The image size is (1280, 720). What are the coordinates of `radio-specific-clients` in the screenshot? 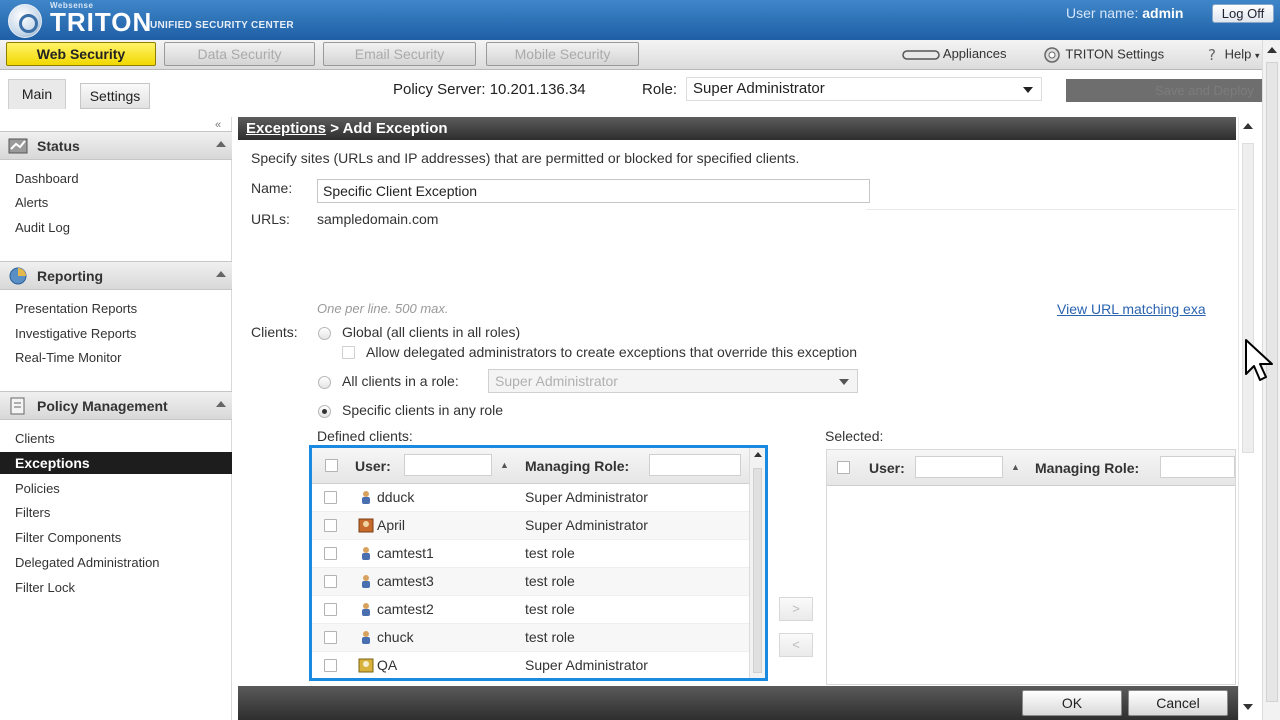 It's located at (324, 411).